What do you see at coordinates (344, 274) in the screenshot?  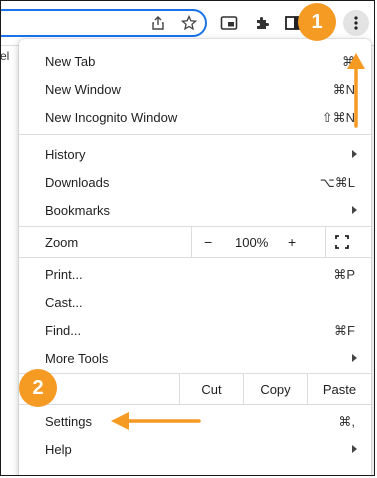 I see `menu-item-shortcut: ⌘P` at bounding box center [344, 274].